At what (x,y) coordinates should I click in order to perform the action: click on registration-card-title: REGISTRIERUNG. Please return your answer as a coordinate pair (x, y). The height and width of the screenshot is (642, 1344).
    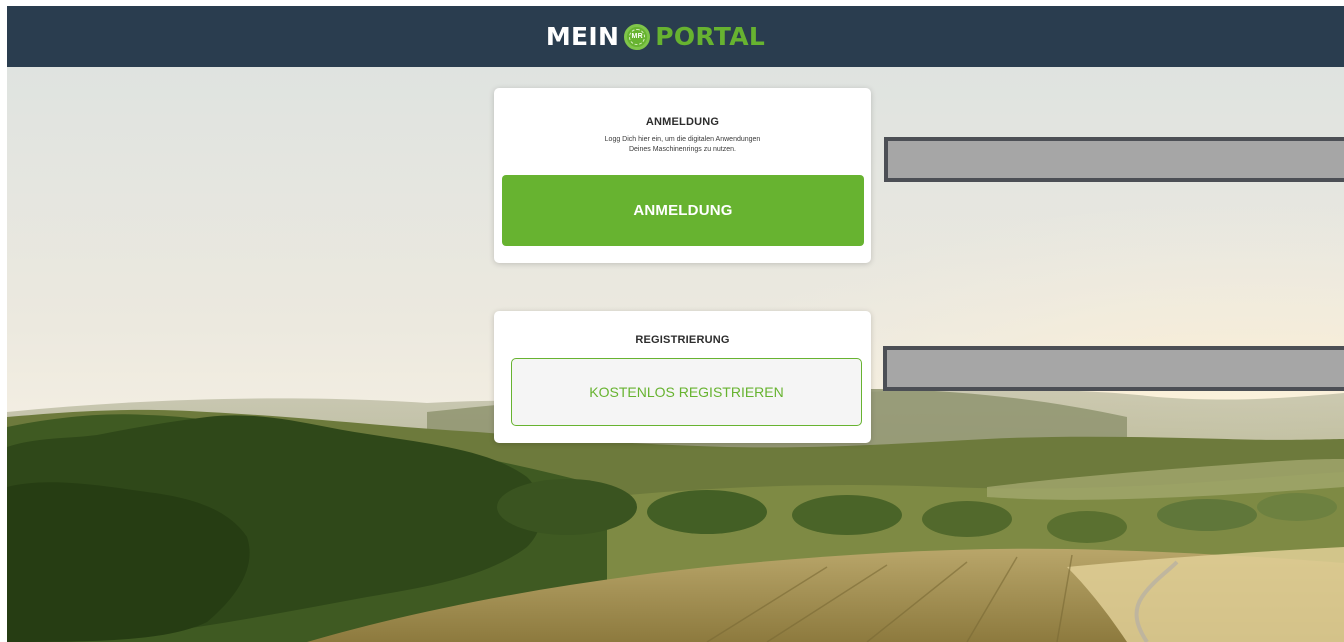
    Looking at the image, I should click on (682, 340).